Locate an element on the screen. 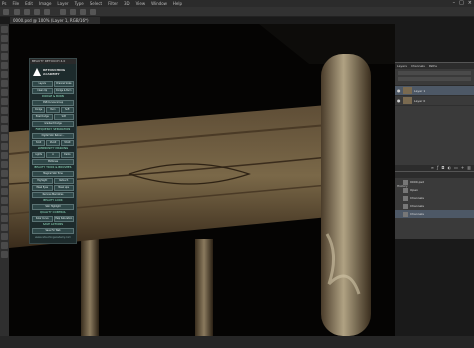  action-button: A is located at coordinates (53, 155).